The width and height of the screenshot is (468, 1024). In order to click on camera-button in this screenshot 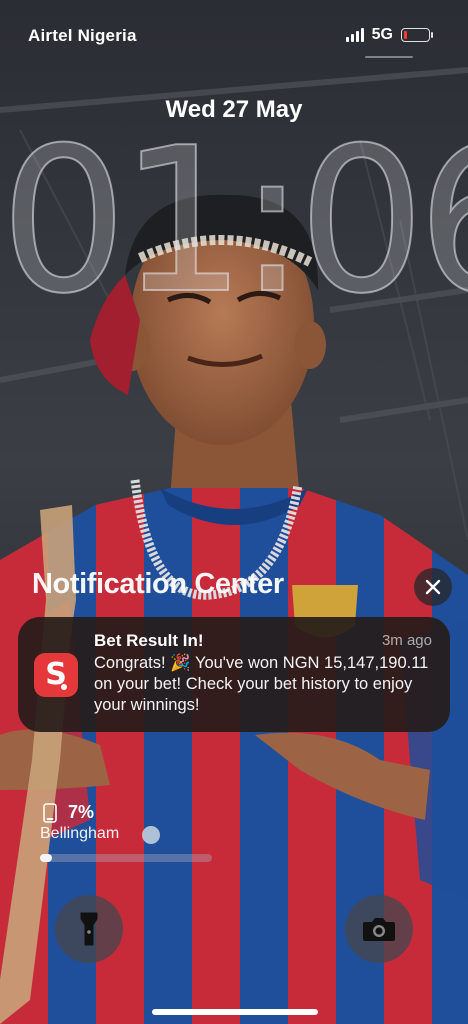, I will do `click(379, 929)`.